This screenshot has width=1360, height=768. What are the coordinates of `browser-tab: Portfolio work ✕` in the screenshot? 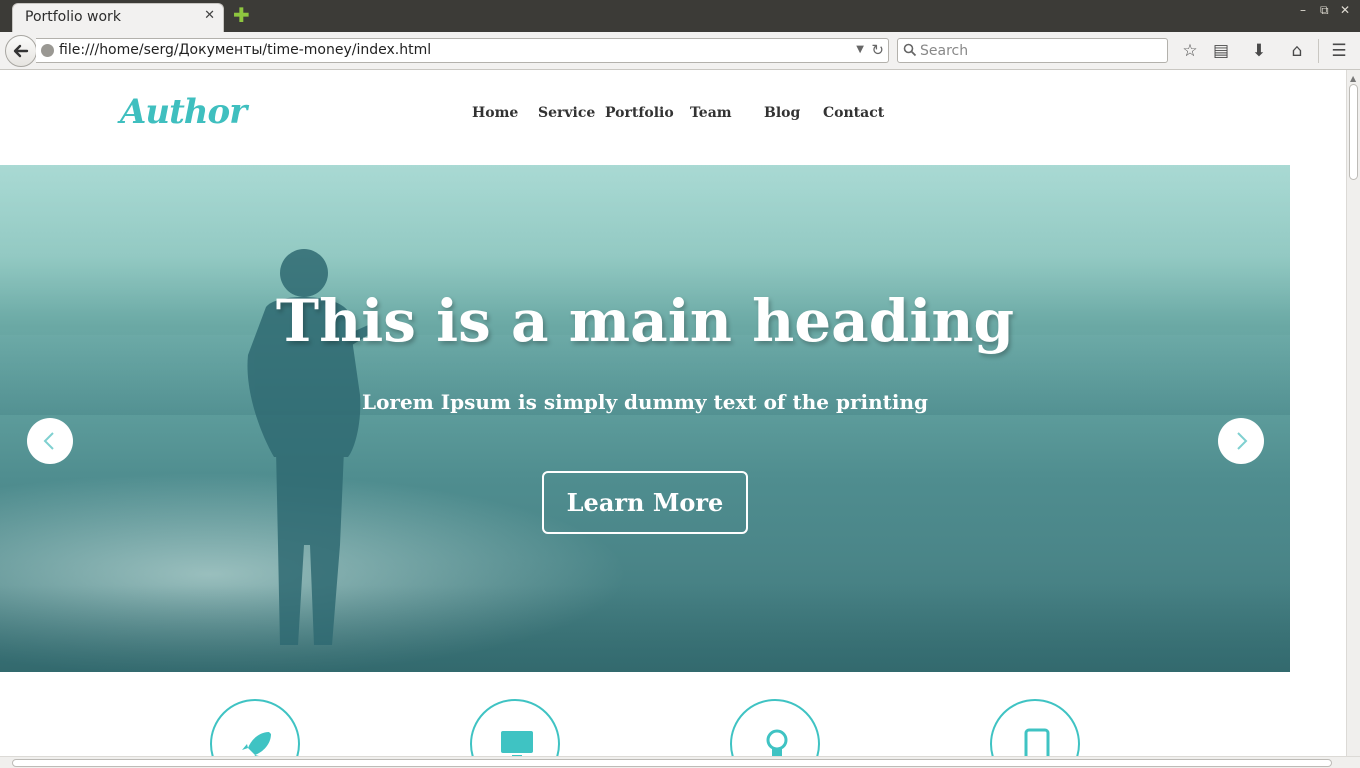 It's located at (118, 17).